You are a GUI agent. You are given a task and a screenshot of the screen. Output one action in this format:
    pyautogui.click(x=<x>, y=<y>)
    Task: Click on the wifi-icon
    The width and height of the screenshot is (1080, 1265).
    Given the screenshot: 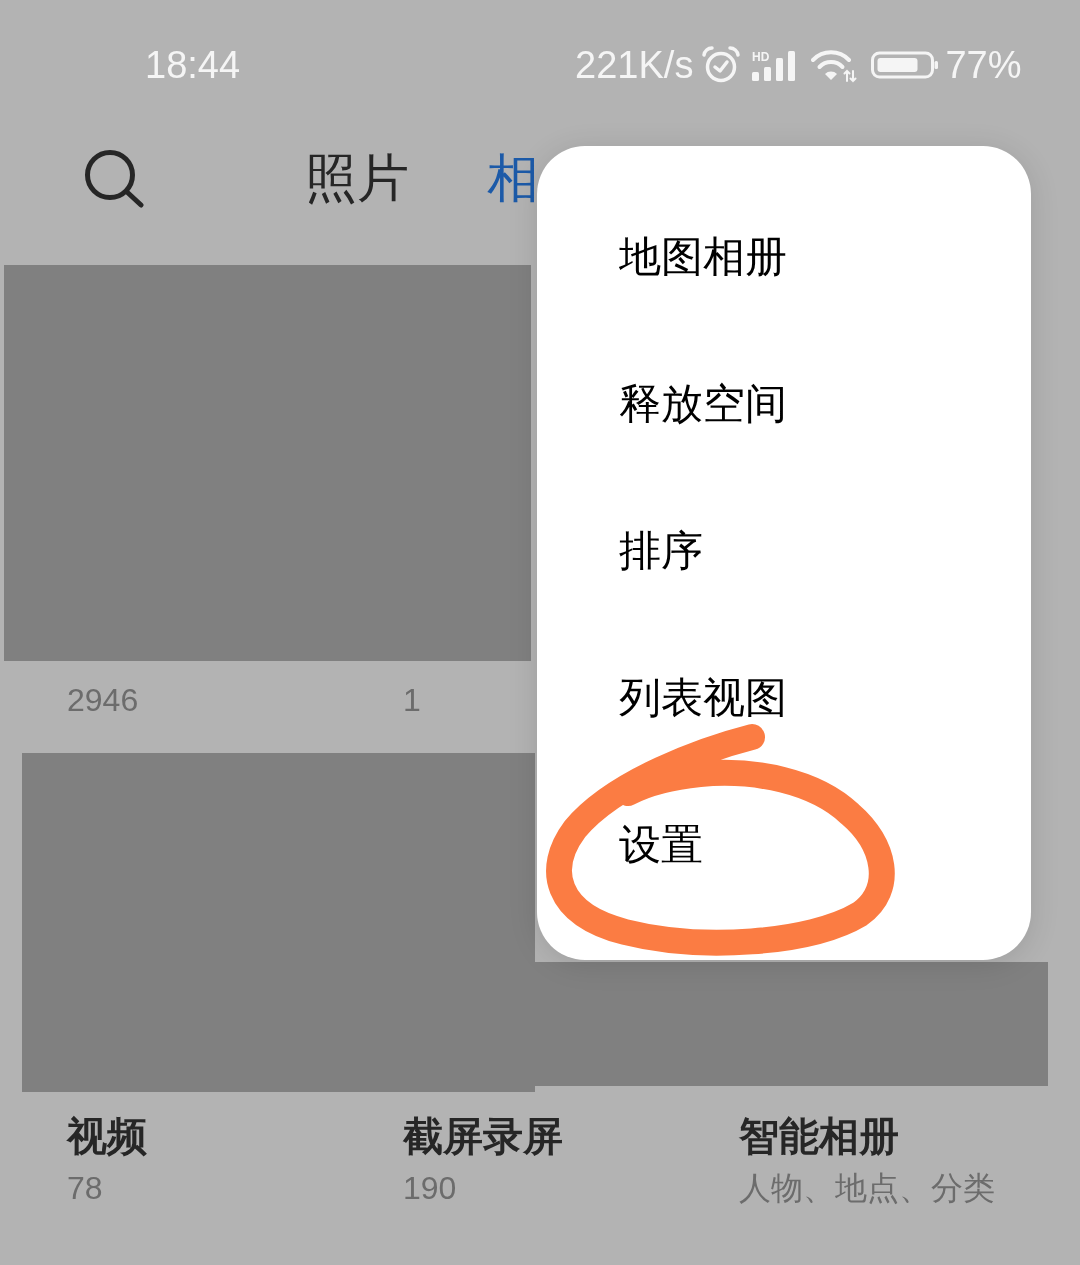 What is the action you would take?
    pyautogui.click(x=834, y=65)
    